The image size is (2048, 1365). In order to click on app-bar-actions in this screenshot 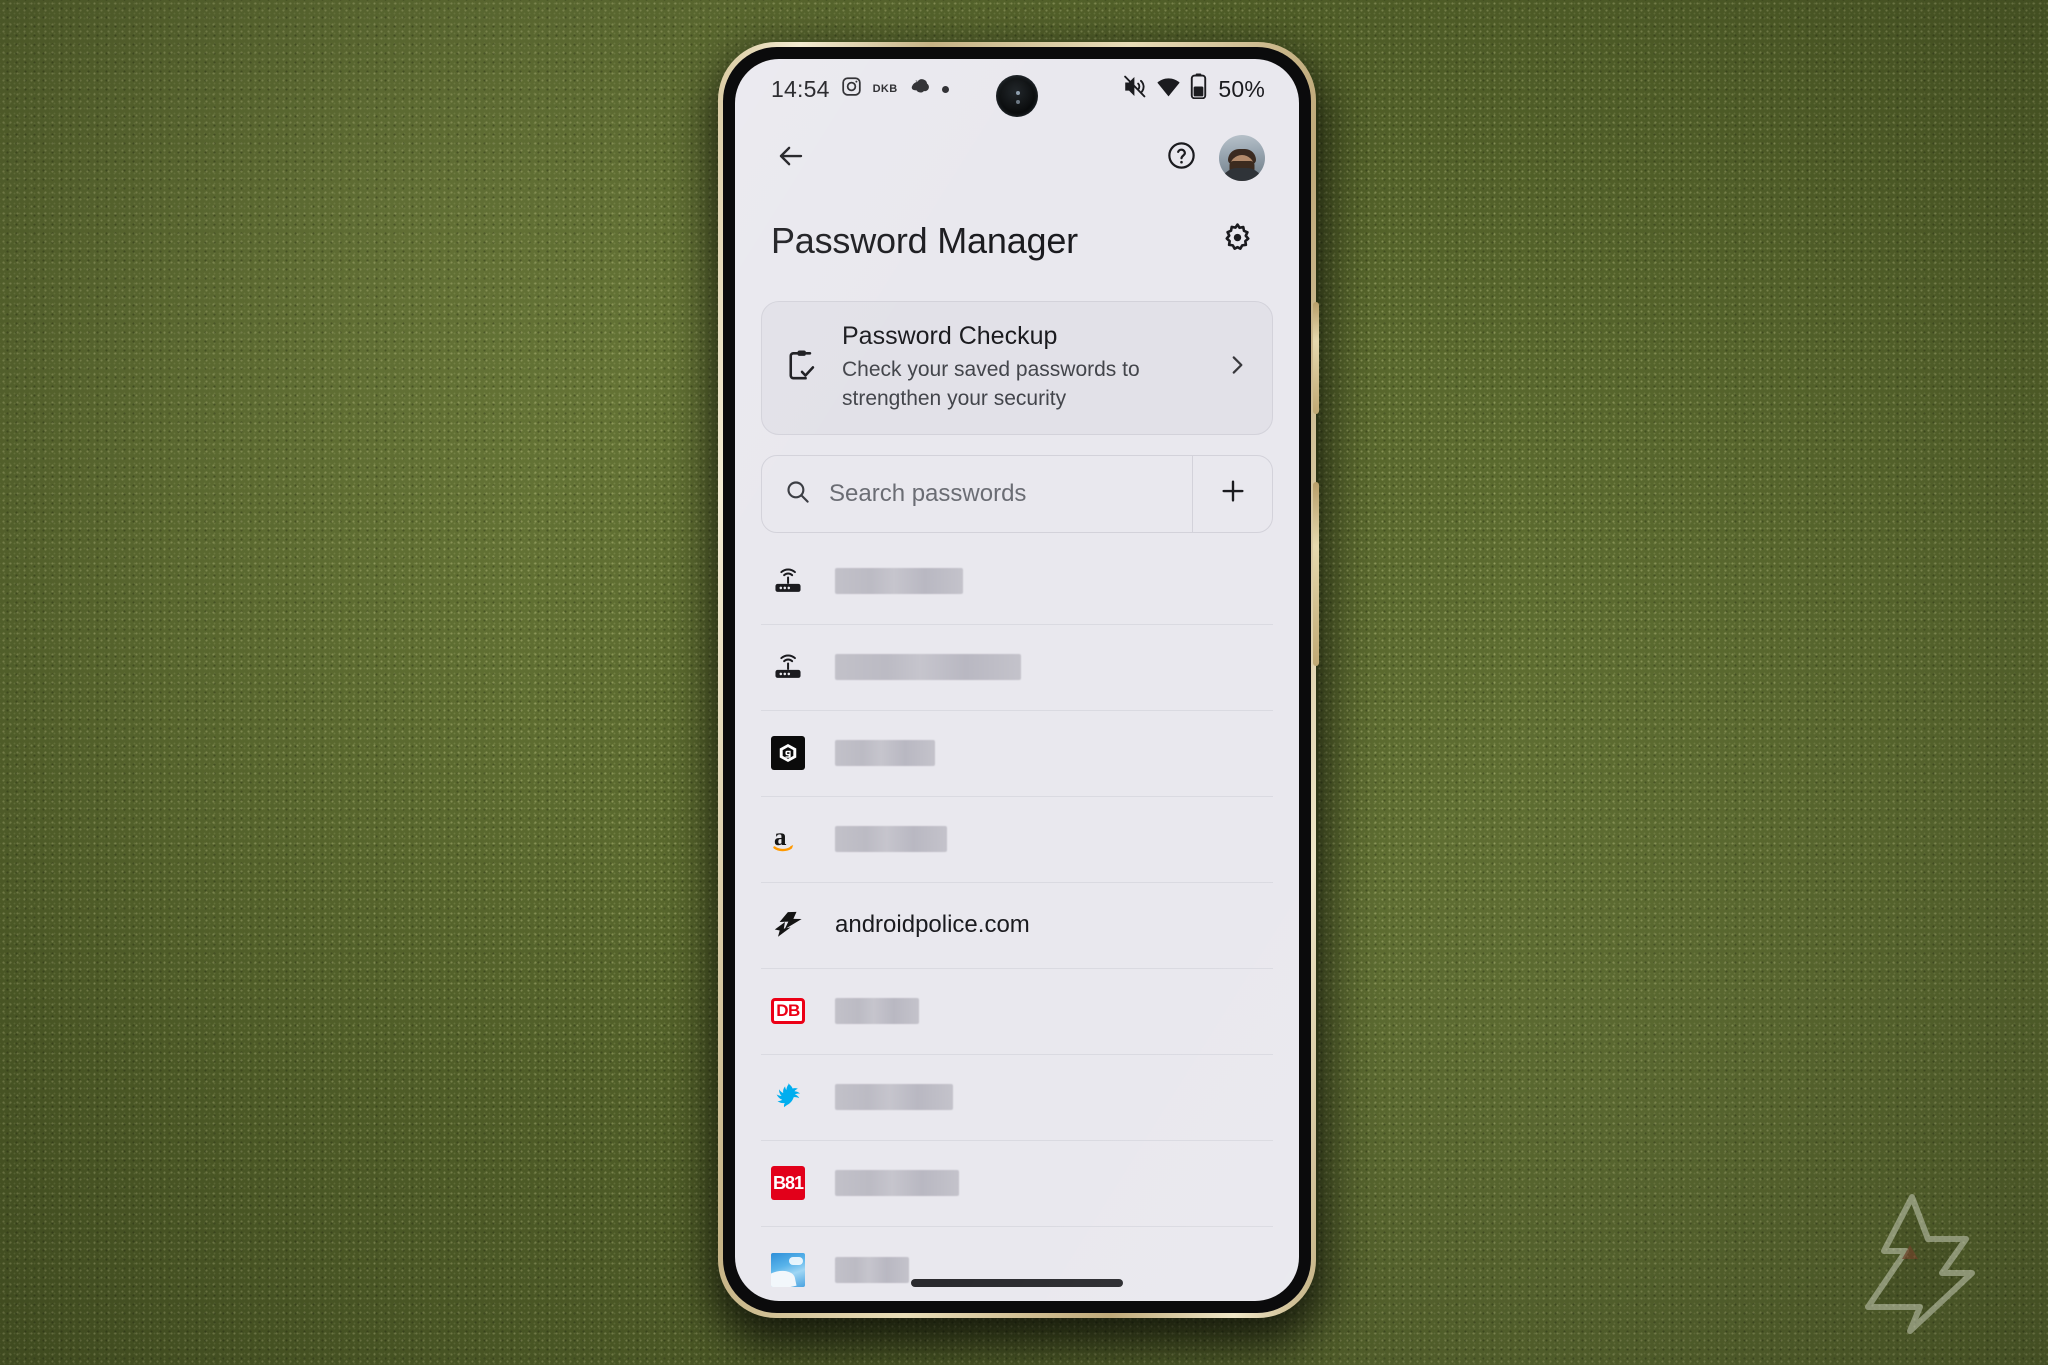, I will do `click(1210, 158)`.